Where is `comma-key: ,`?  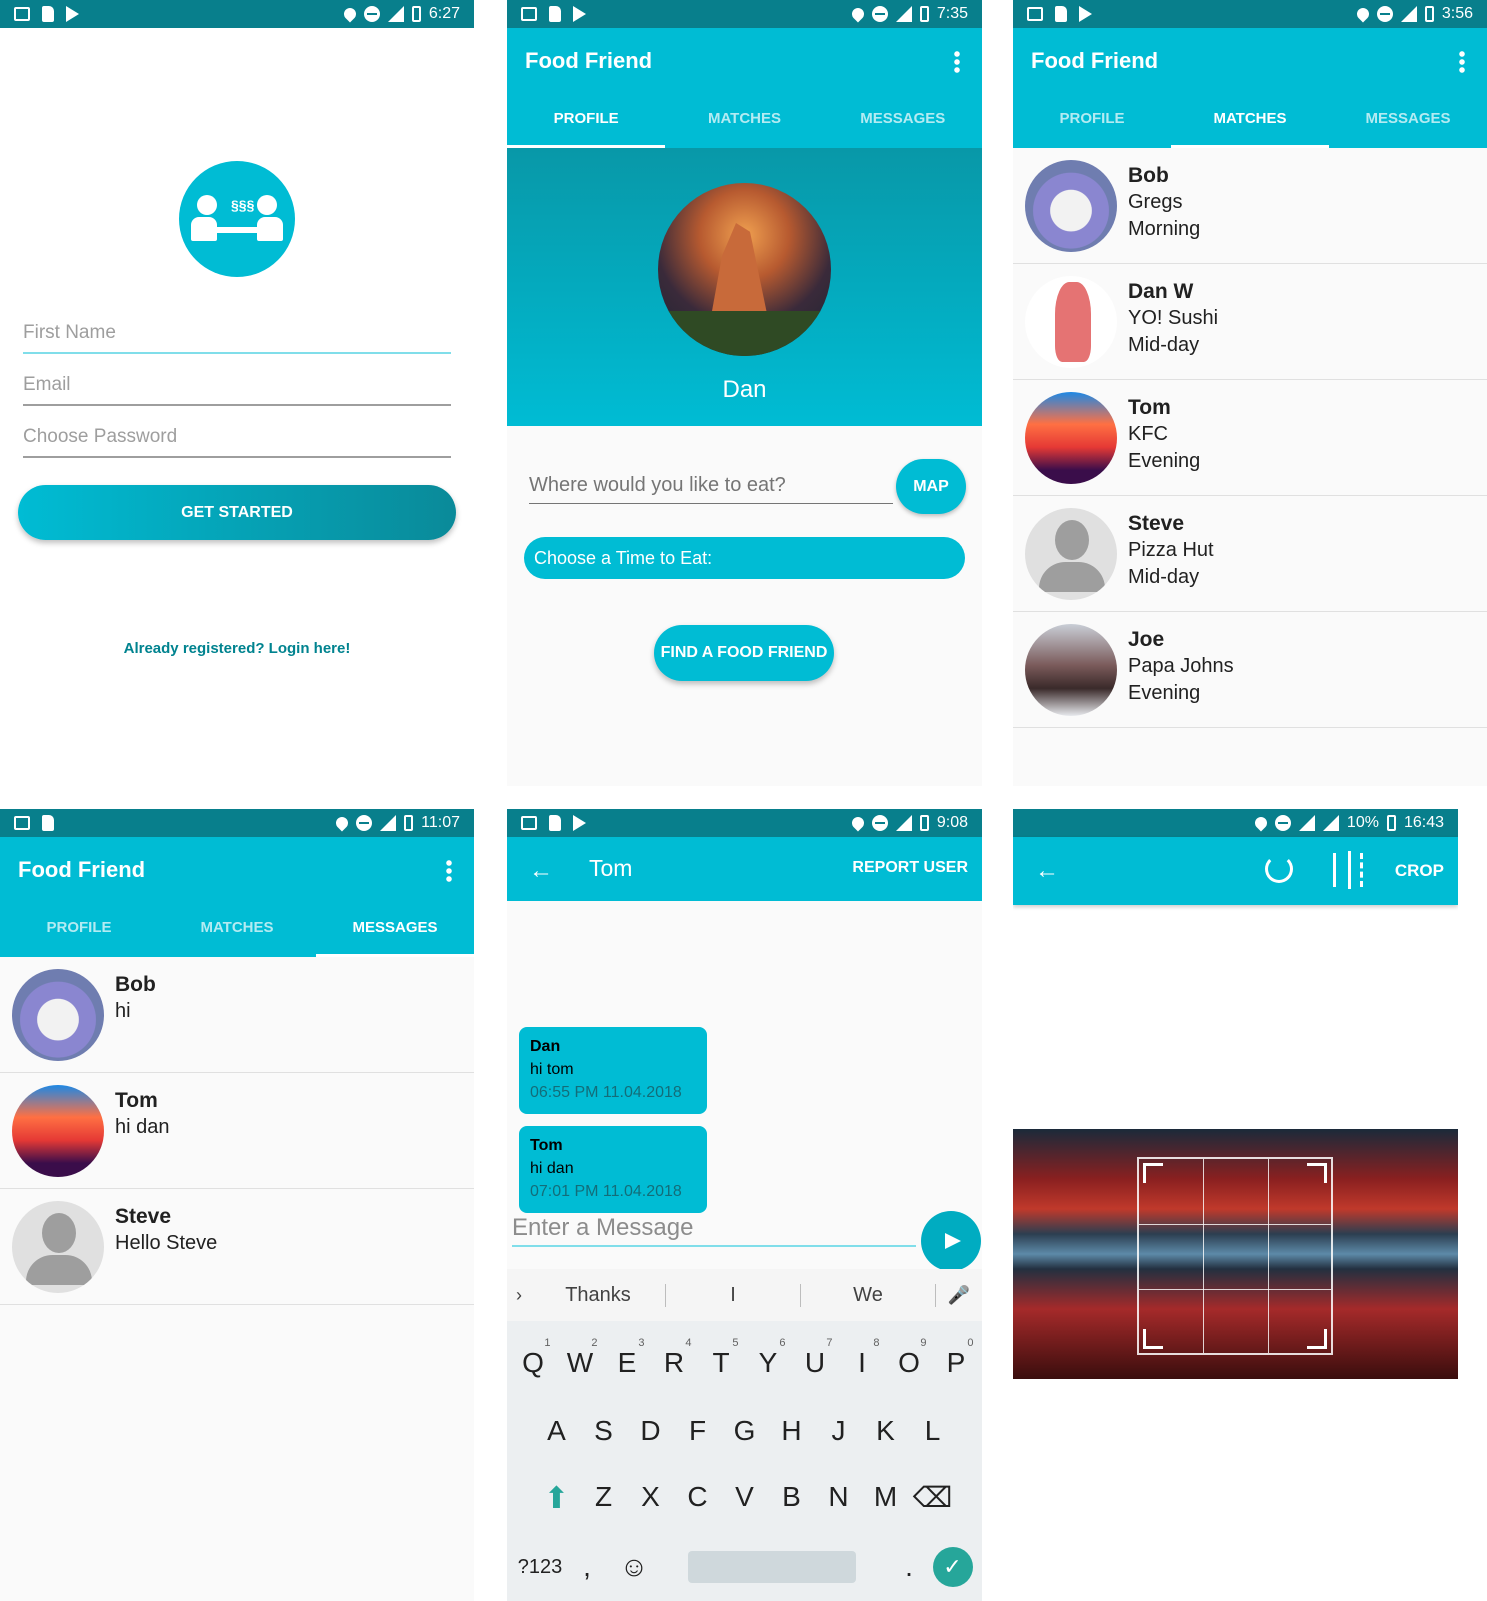 comma-key: , is located at coordinates (587, 1567).